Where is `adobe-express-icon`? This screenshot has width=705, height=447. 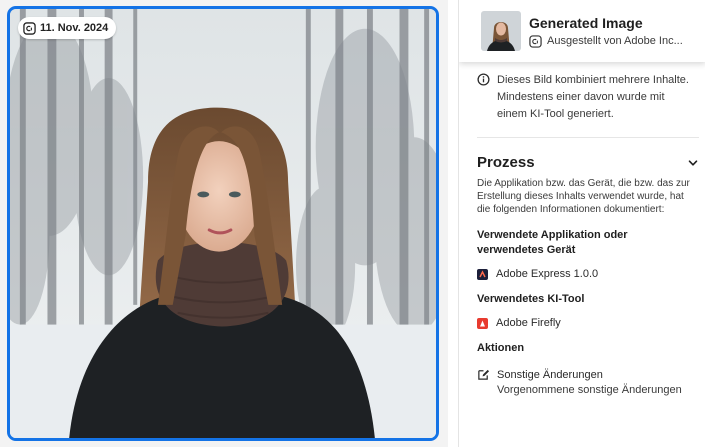
adobe-express-icon is located at coordinates (482, 274).